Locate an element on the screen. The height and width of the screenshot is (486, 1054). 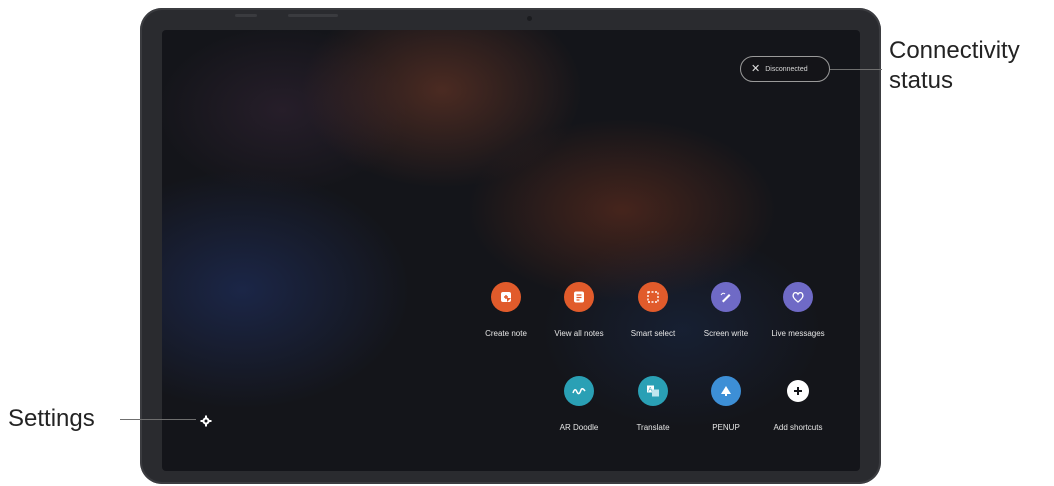
shortcut-label: Smart select is located at coordinates (653, 333).